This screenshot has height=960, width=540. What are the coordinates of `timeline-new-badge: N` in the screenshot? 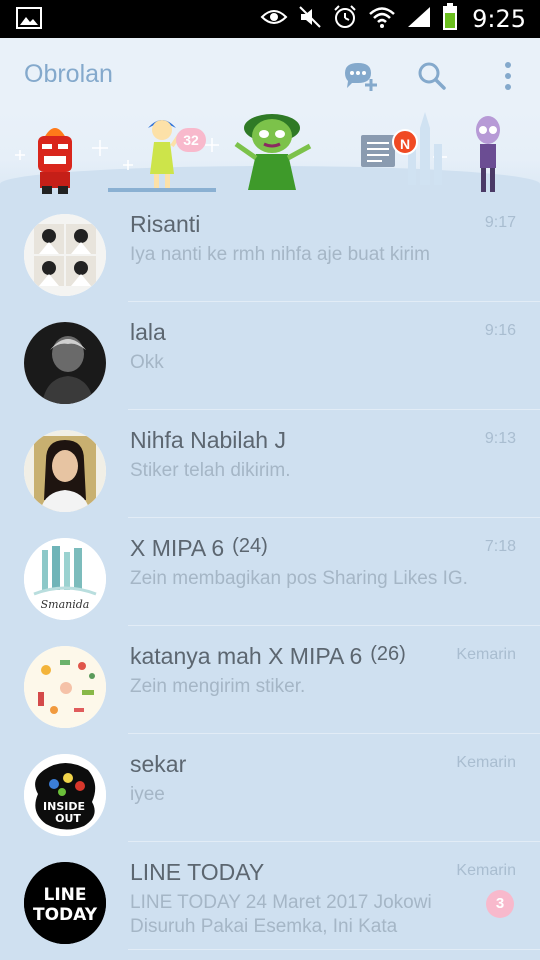 It's located at (405, 142).